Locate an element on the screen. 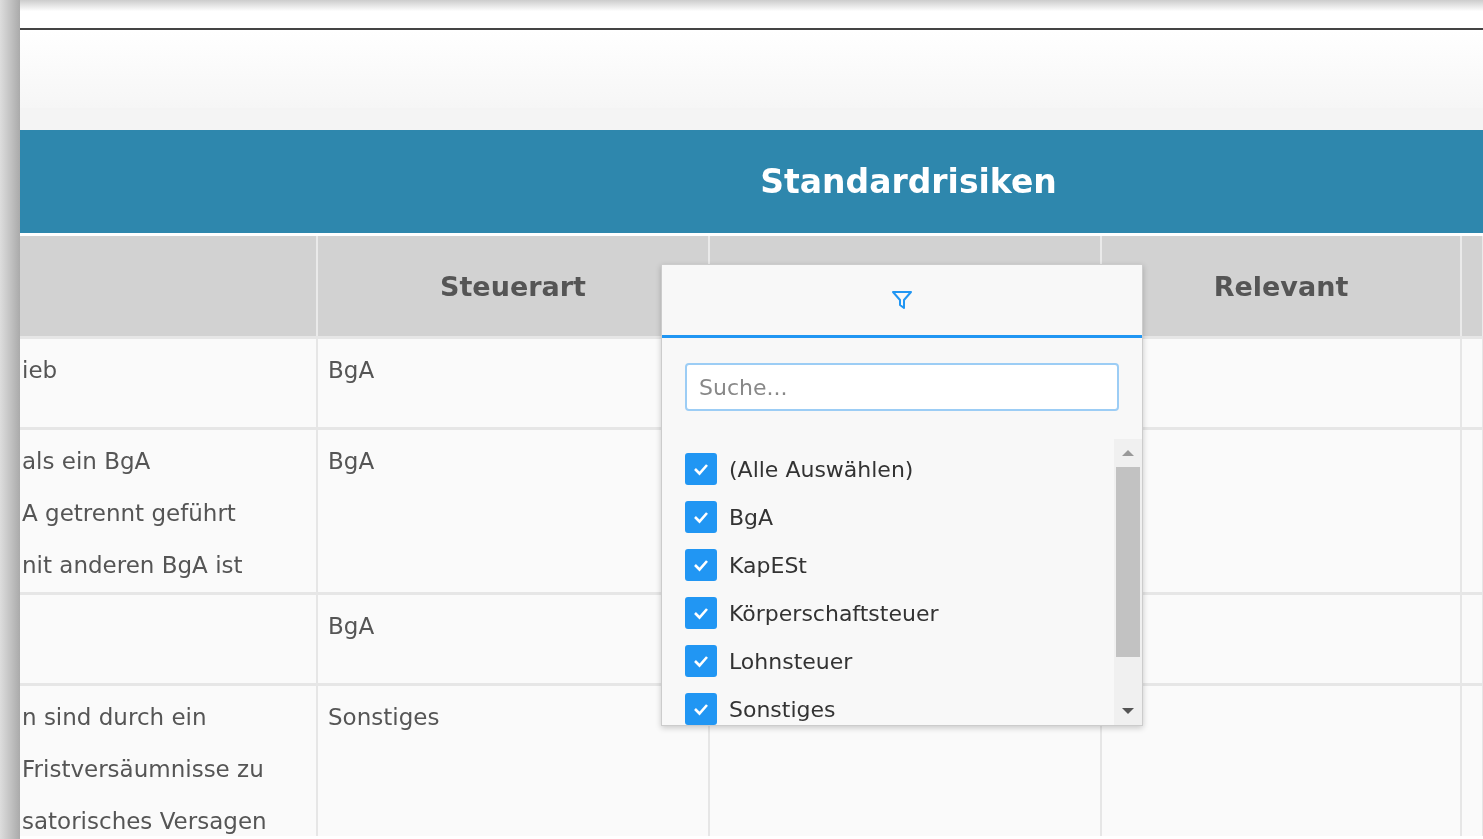 The image size is (1483, 839). scrollbar is located at coordinates (1128, 582).